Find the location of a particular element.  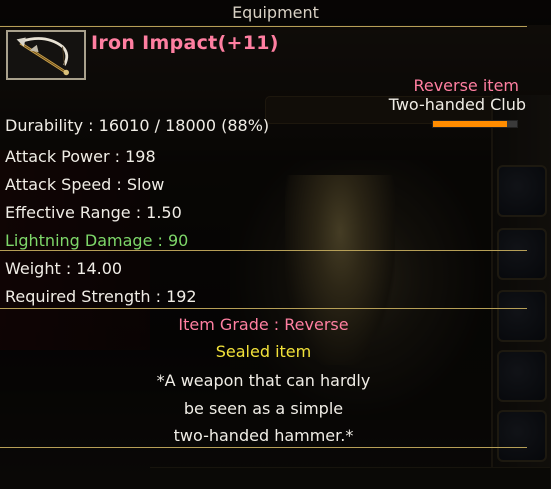

item-type: Two-handed Club is located at coordinates (457, 104).